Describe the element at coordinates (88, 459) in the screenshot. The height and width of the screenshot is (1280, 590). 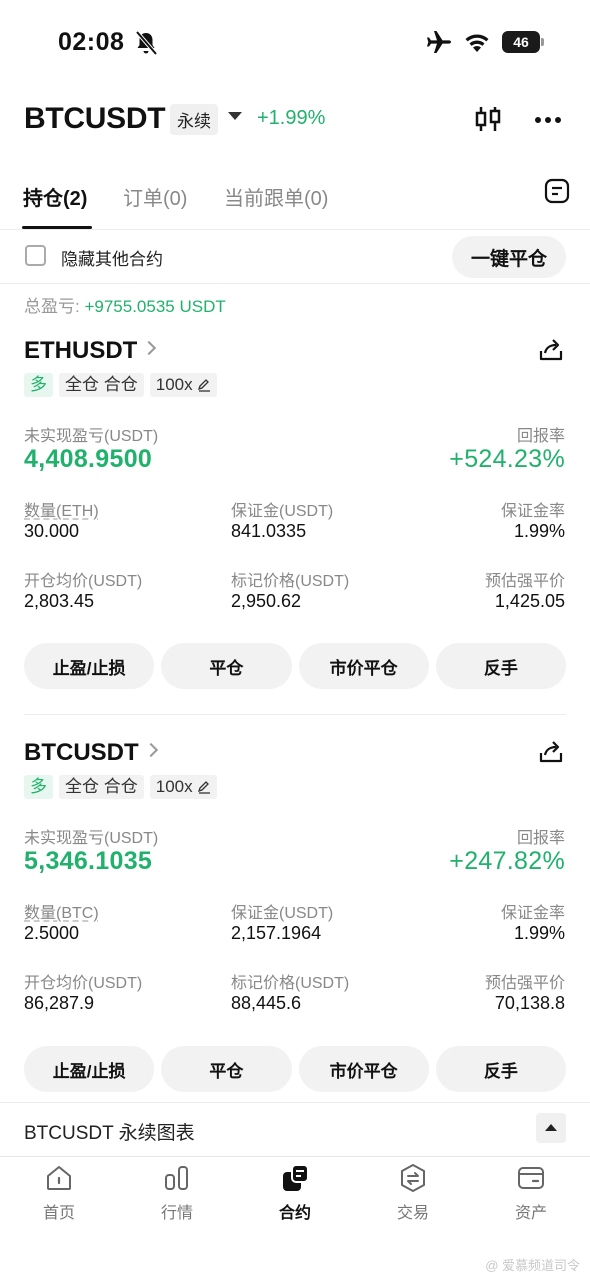
I see `unrealized-pnl-value: 4,408.9500` at that location.